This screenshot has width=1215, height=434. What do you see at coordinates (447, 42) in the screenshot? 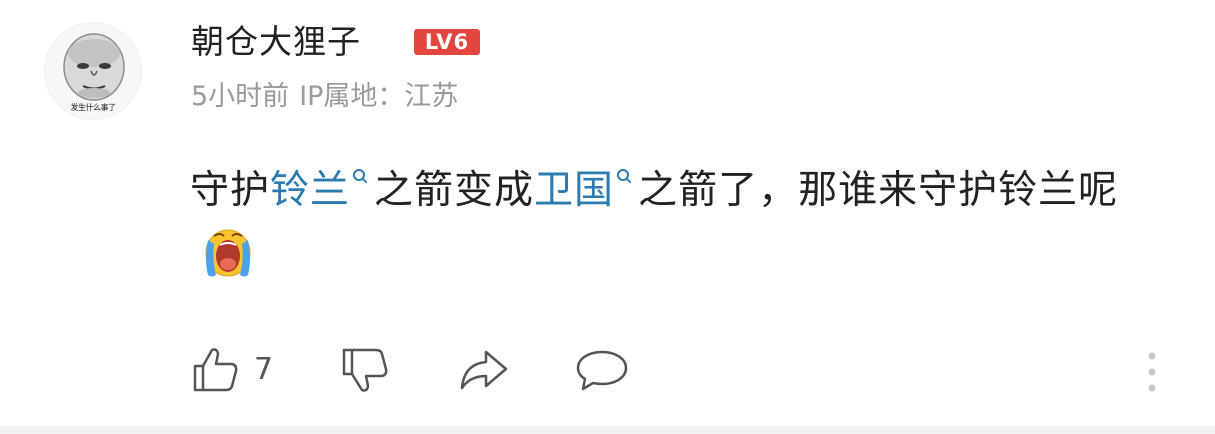
I see `level-badge: LV6` at bounding box center [447, 42].